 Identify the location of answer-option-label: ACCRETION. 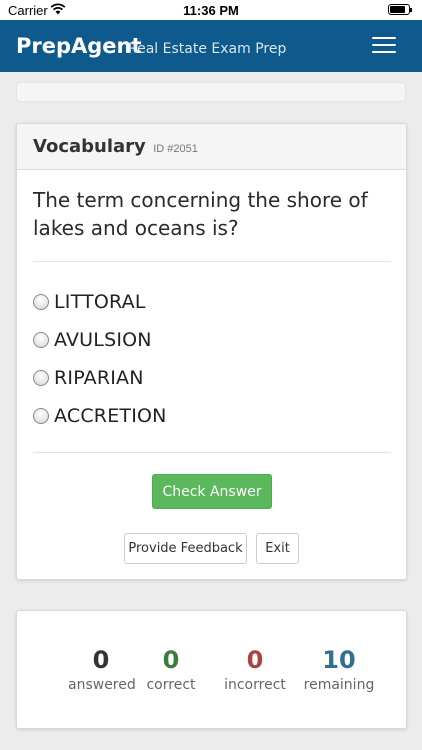
(110, 416).